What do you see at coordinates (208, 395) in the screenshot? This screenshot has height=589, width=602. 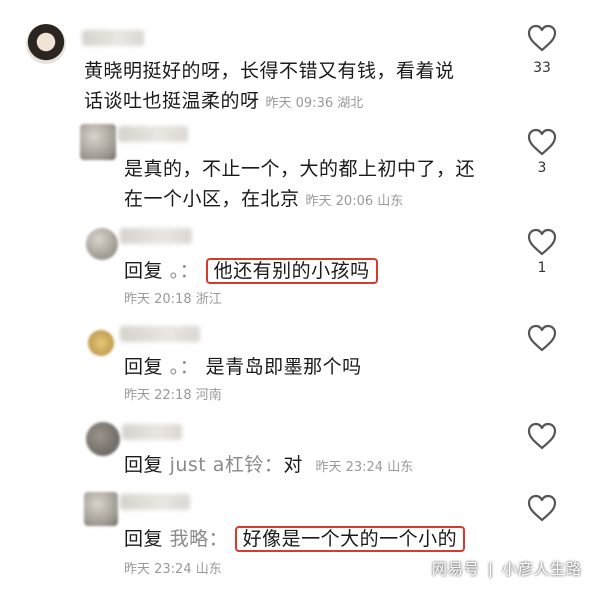 I see `location: 河南` at bounding box center [208, 395].